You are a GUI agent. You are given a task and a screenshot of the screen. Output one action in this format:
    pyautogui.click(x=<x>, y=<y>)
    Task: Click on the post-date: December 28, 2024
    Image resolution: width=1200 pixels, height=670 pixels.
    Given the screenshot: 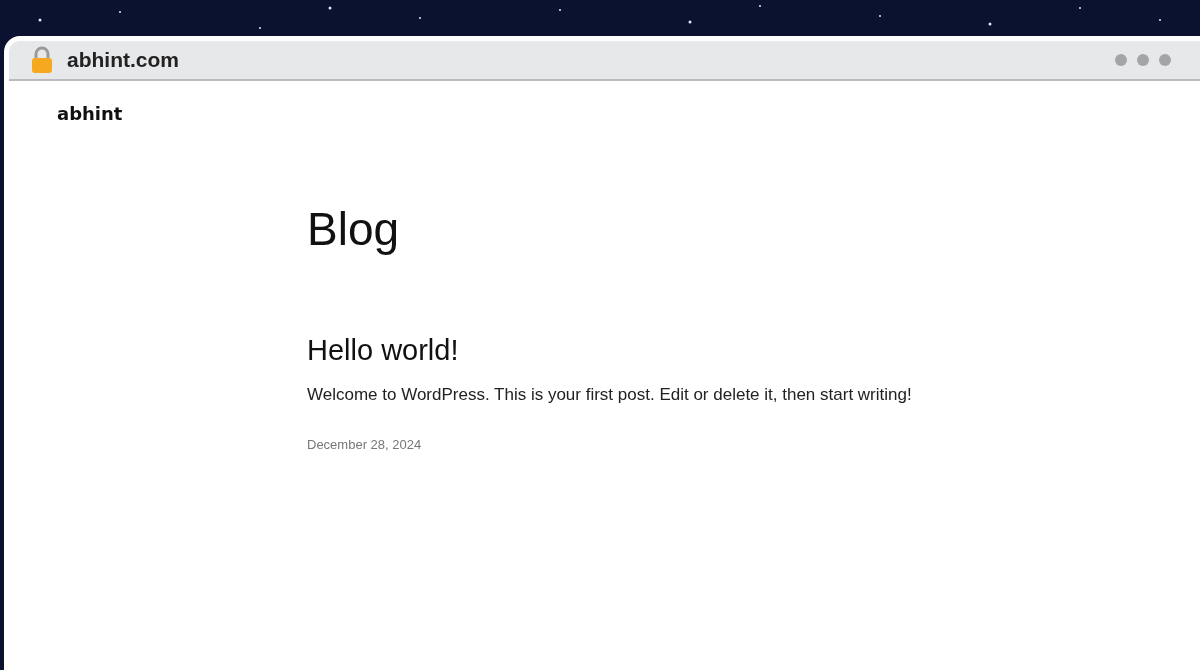 What is the action you would take?
    pyautogui.click(x=364, y=444)
    